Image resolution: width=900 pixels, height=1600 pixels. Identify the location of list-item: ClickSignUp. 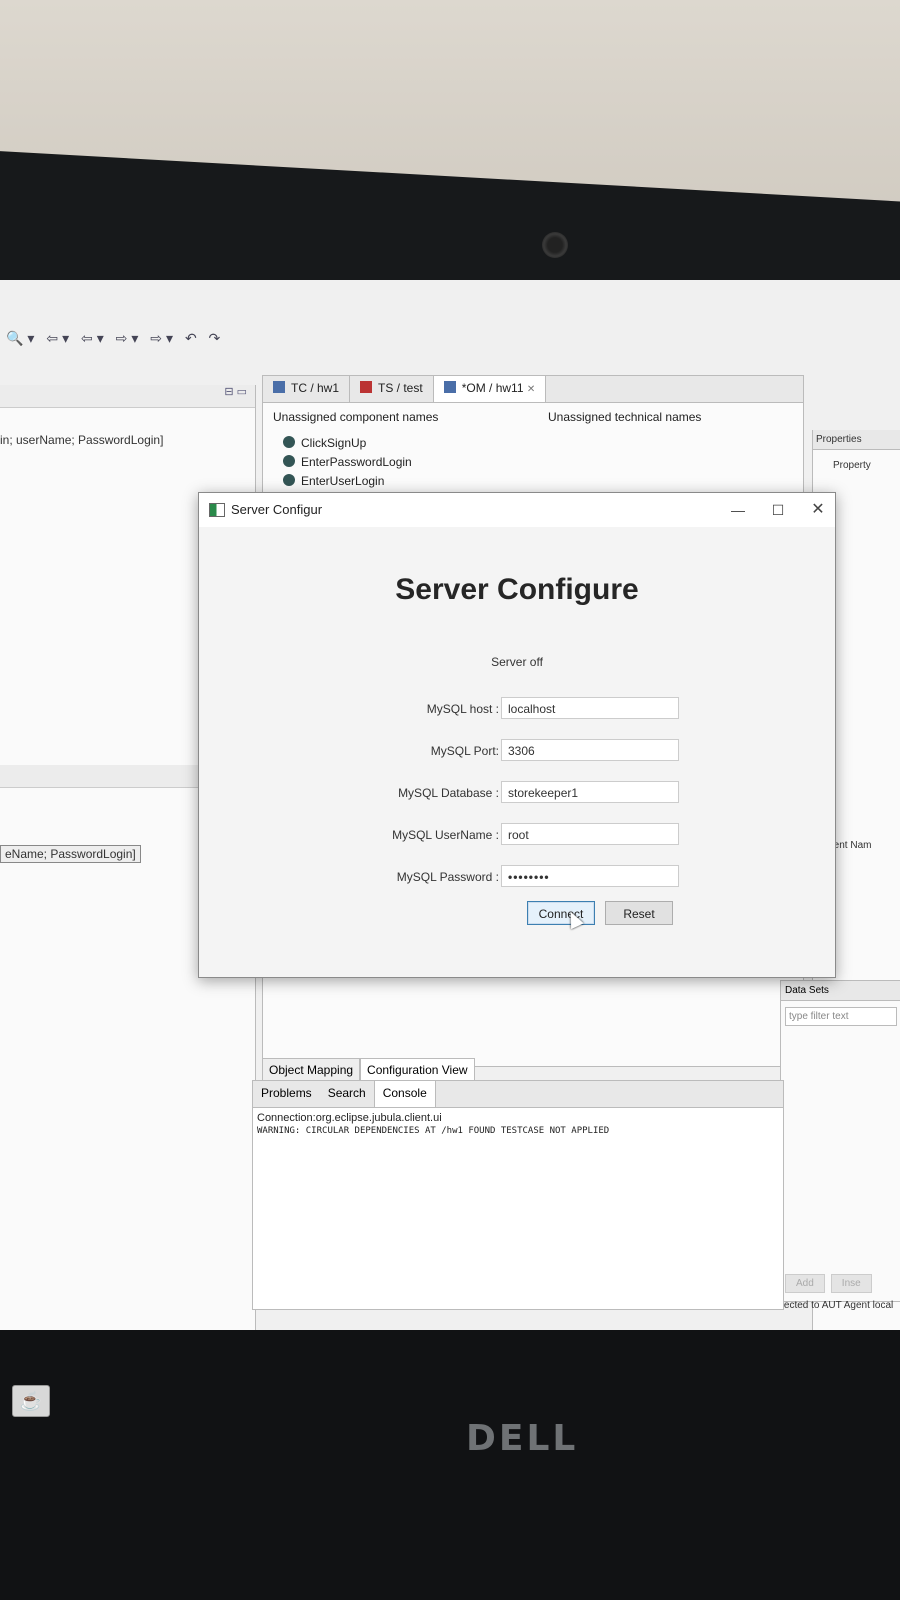
(347, 443).